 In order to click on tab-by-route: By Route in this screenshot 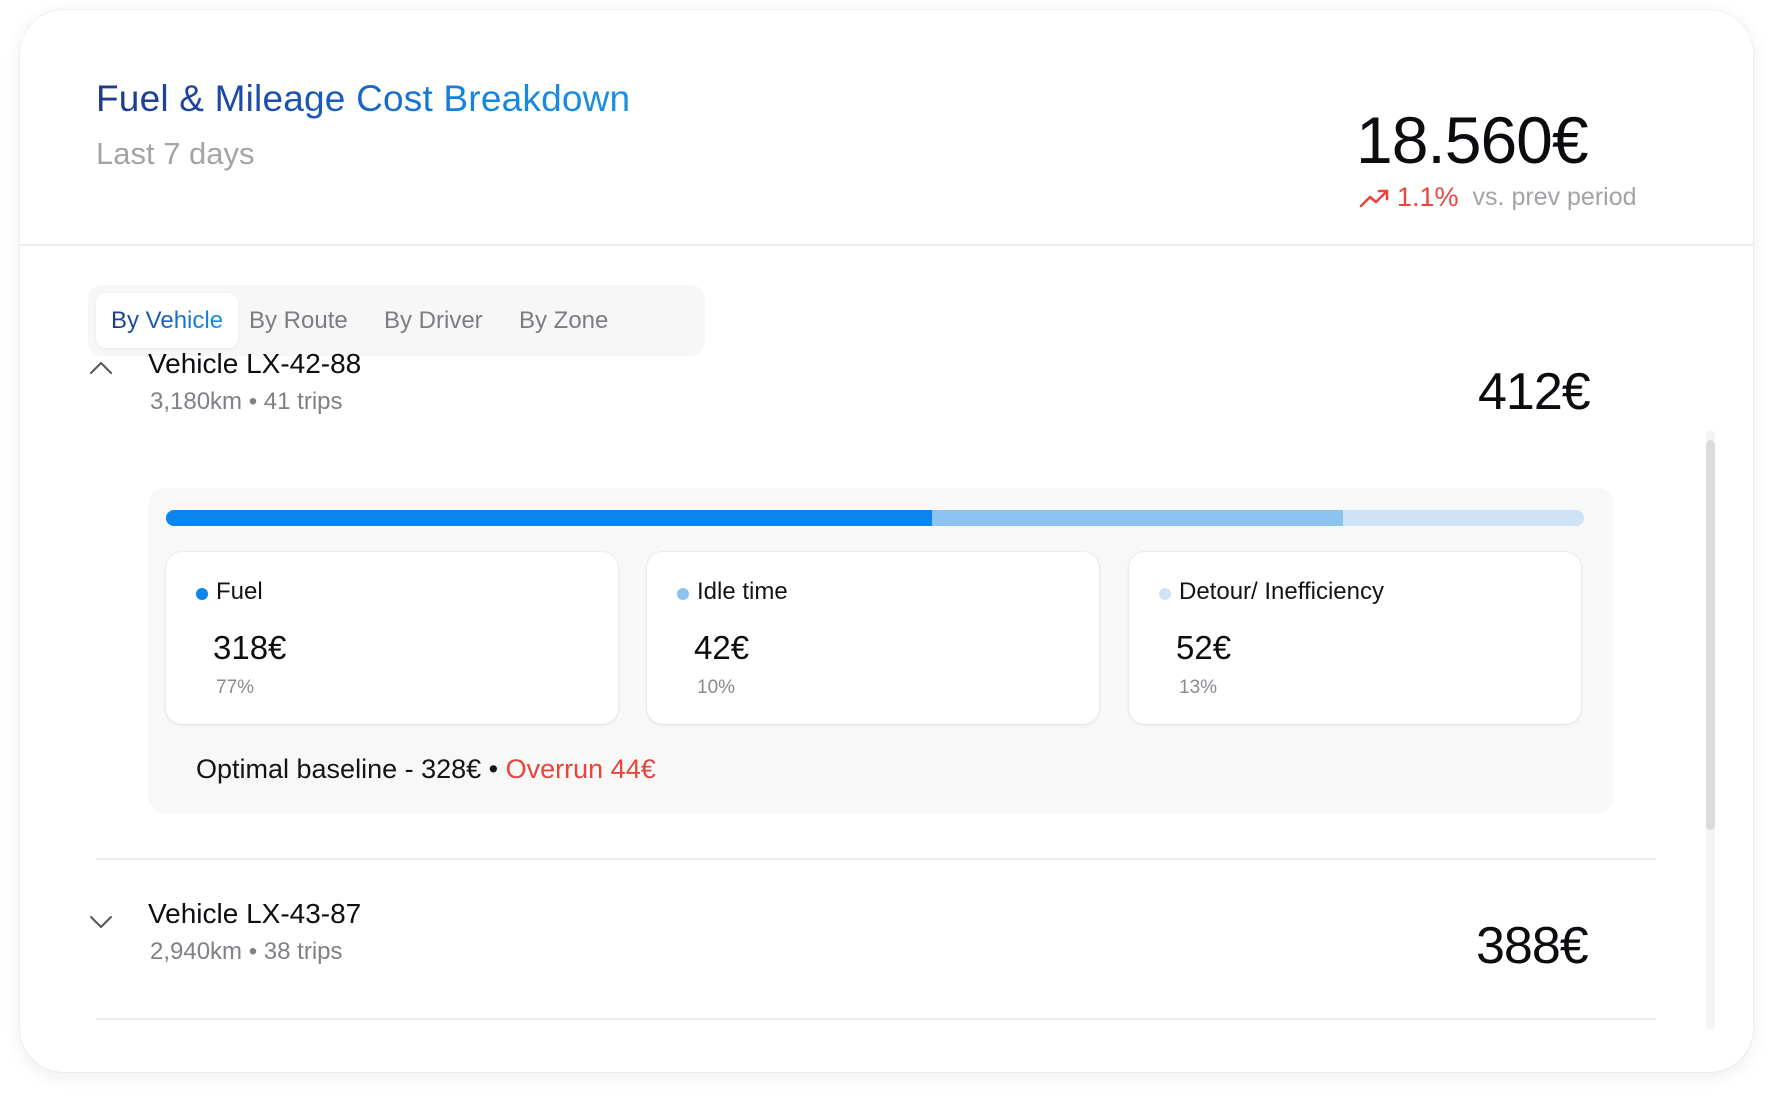, I will do `click(298, 320)`.